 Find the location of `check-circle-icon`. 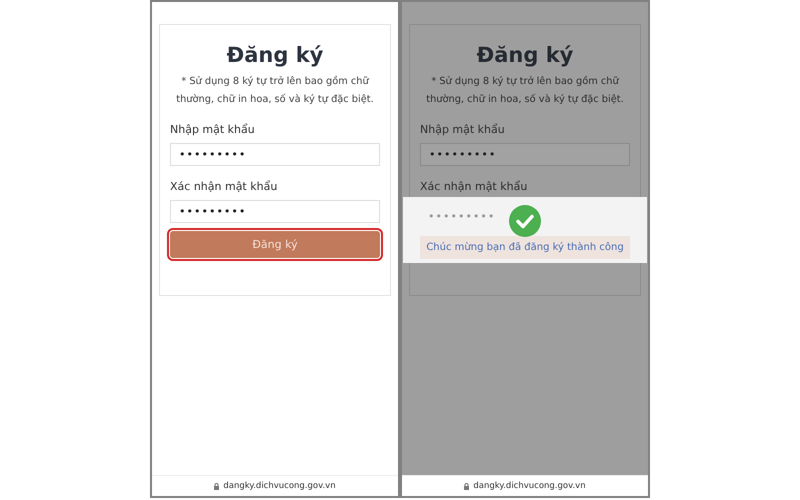

check-circle-icon is located at coordinates (525, 221).